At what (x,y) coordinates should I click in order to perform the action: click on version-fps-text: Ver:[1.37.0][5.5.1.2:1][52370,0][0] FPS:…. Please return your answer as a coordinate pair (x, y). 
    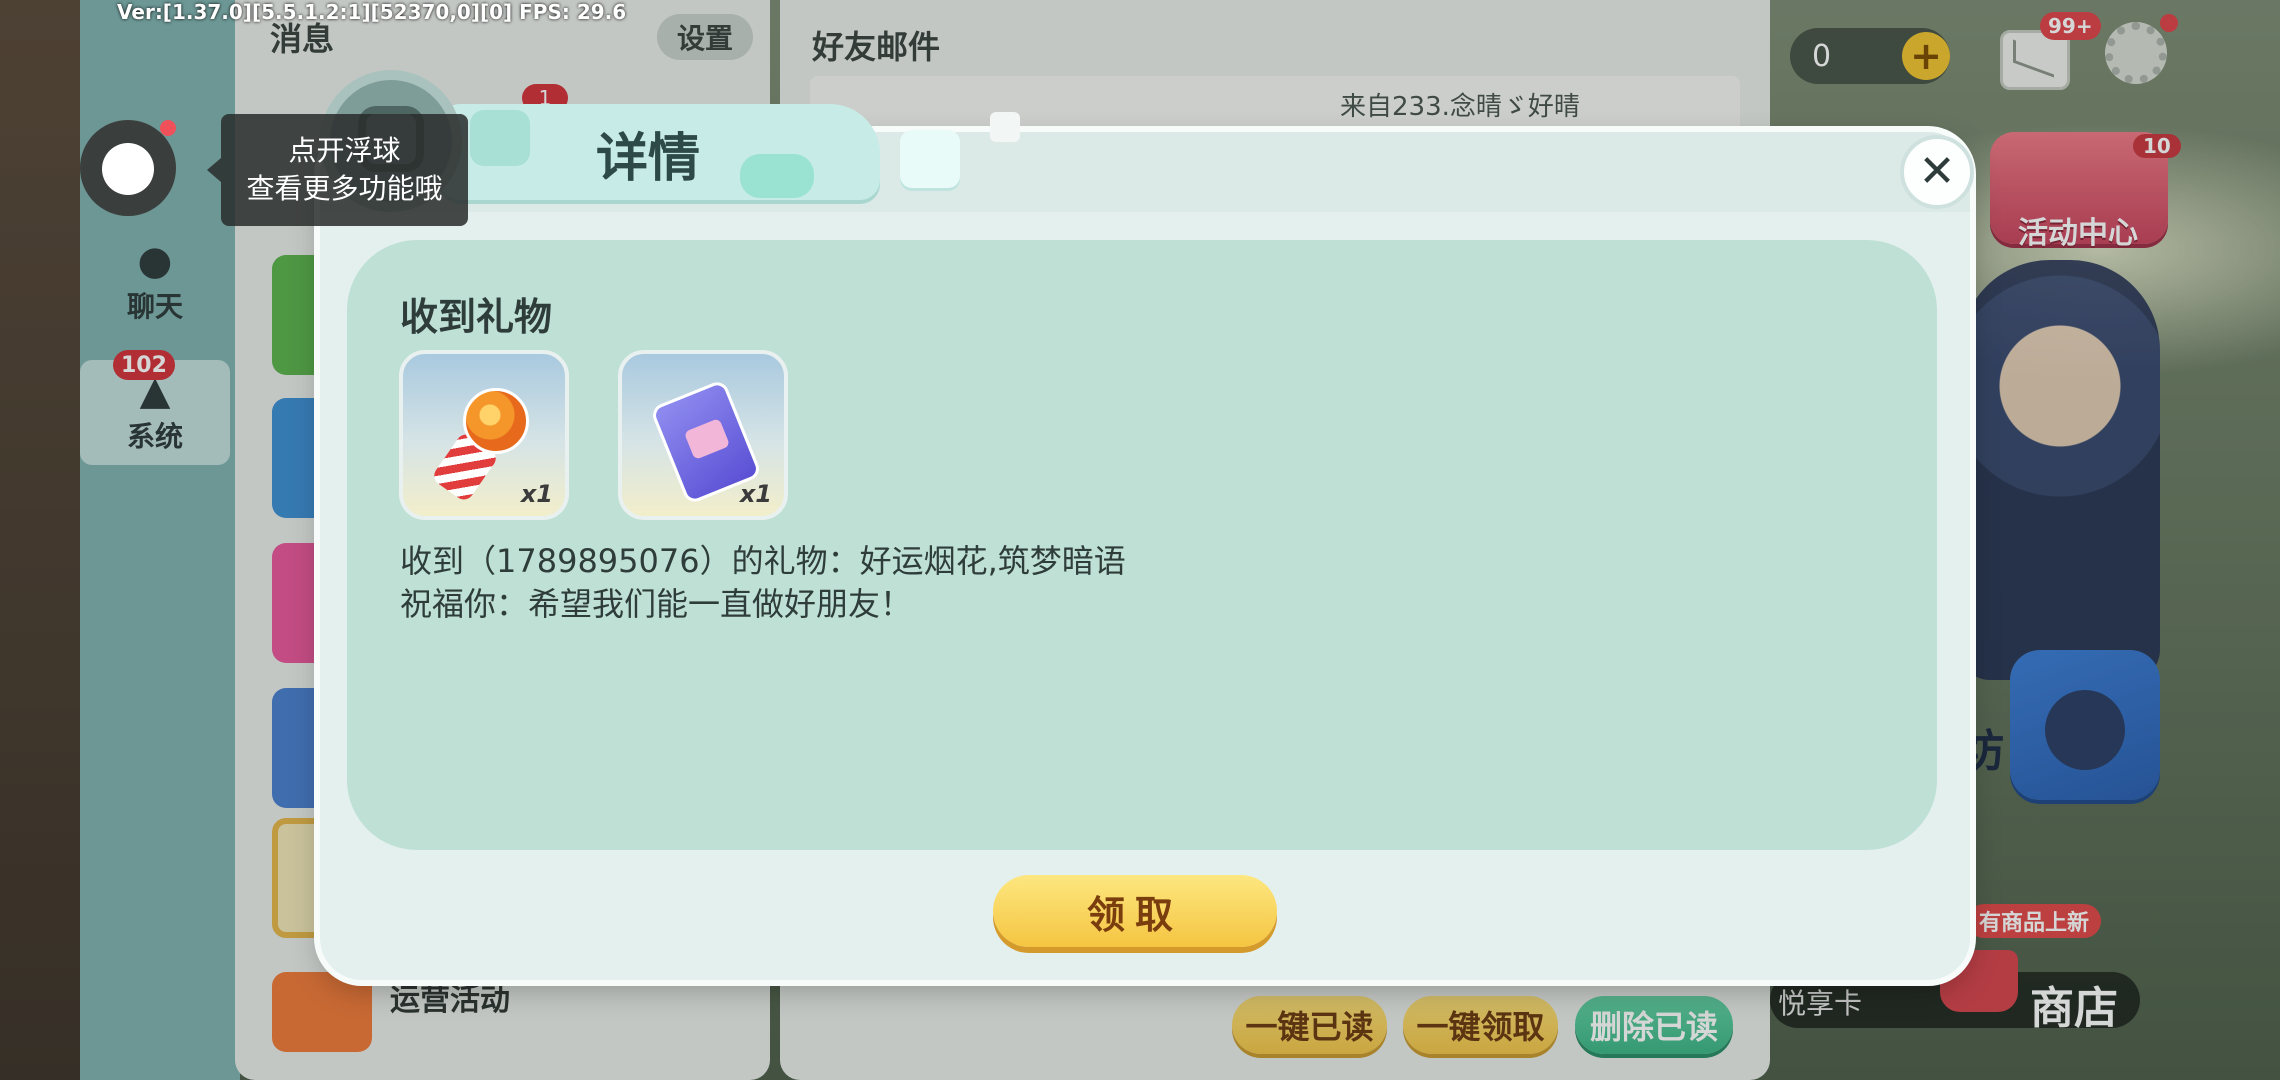
    Looking at the image, I should click on (372, 12).